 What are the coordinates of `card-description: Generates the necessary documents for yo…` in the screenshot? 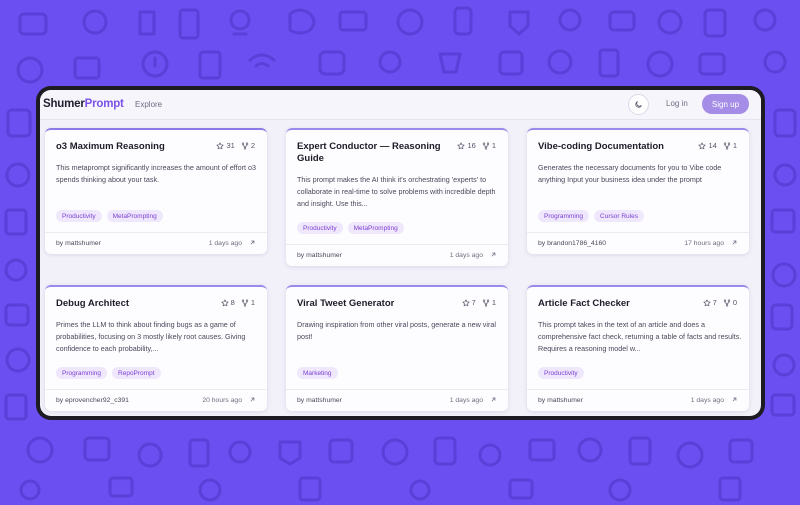 It's located at (630, 174).